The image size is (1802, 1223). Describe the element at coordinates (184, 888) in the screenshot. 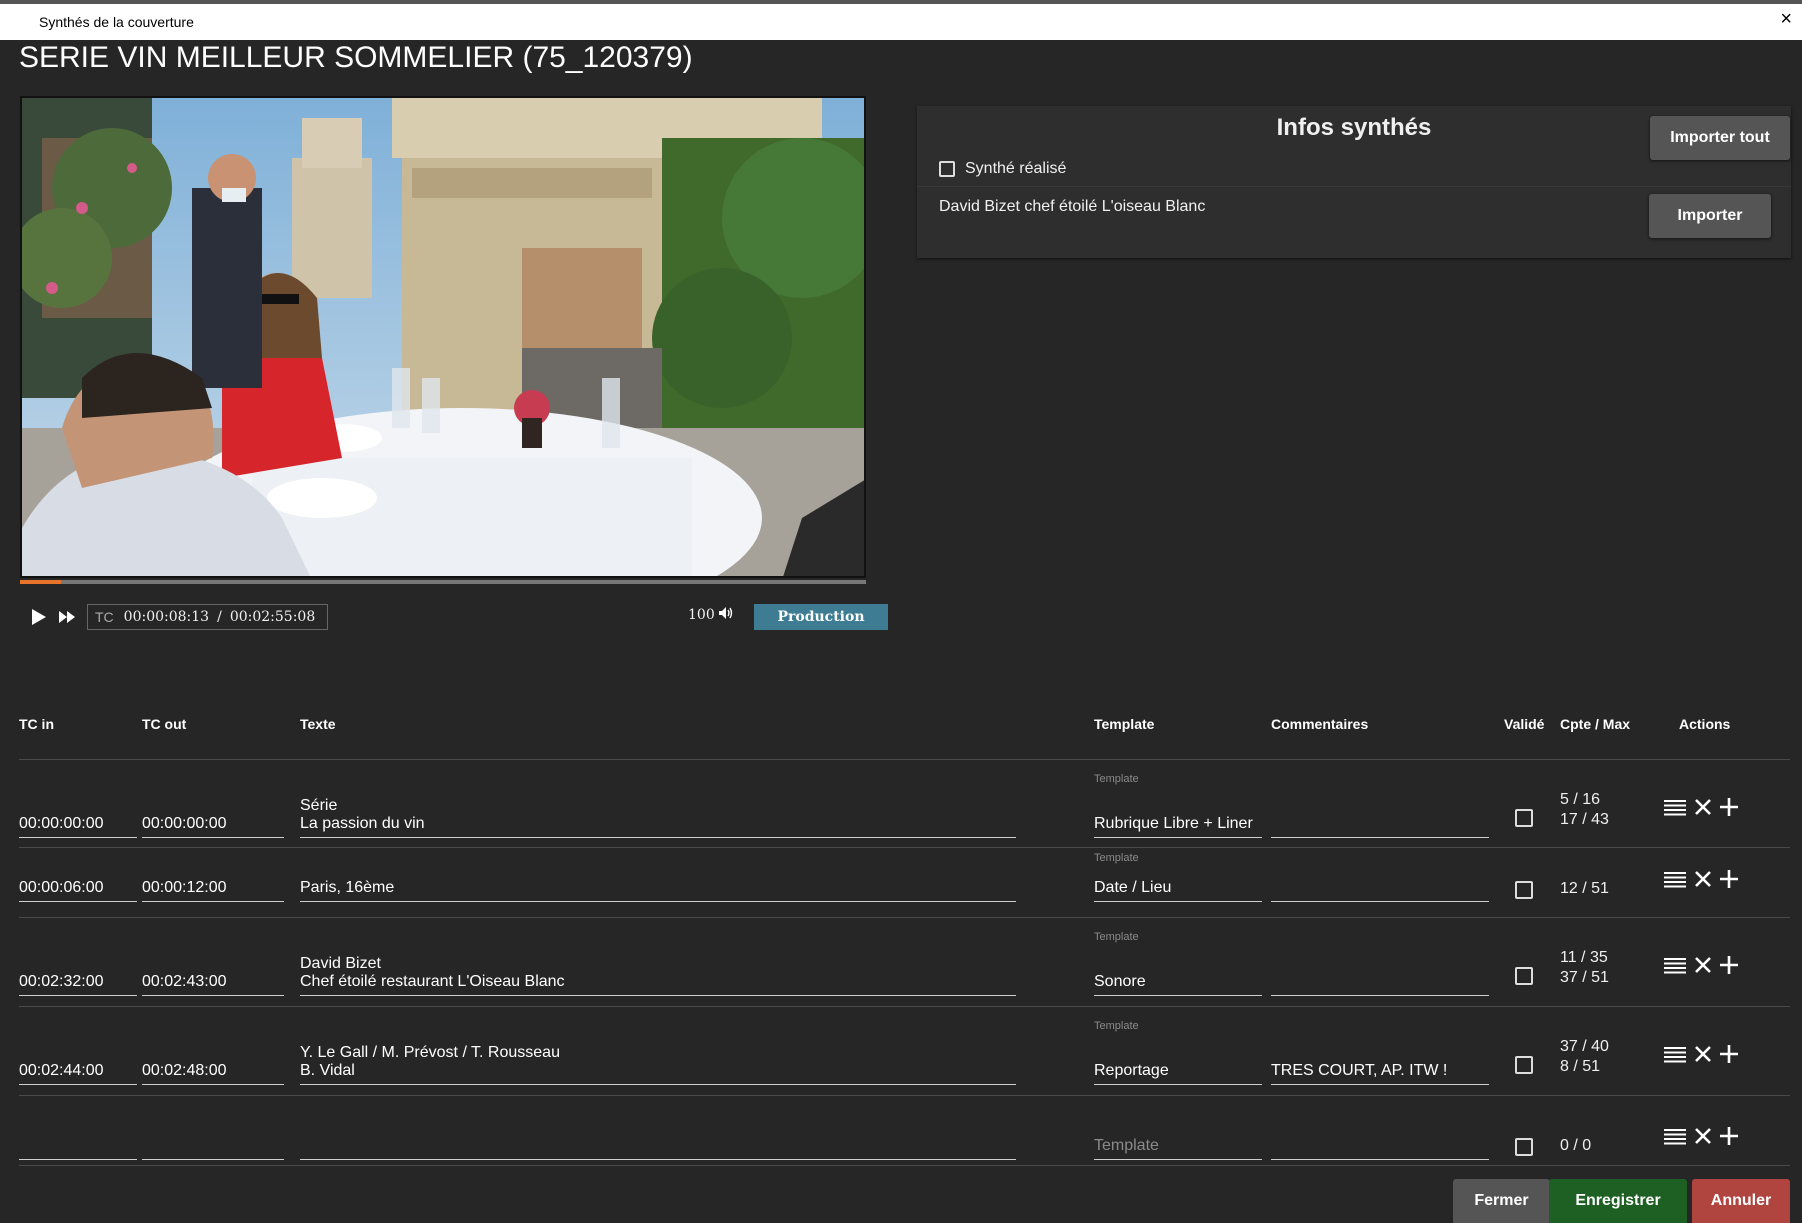

I see `tc-out-field-value: 00:00:12:00` at that location.